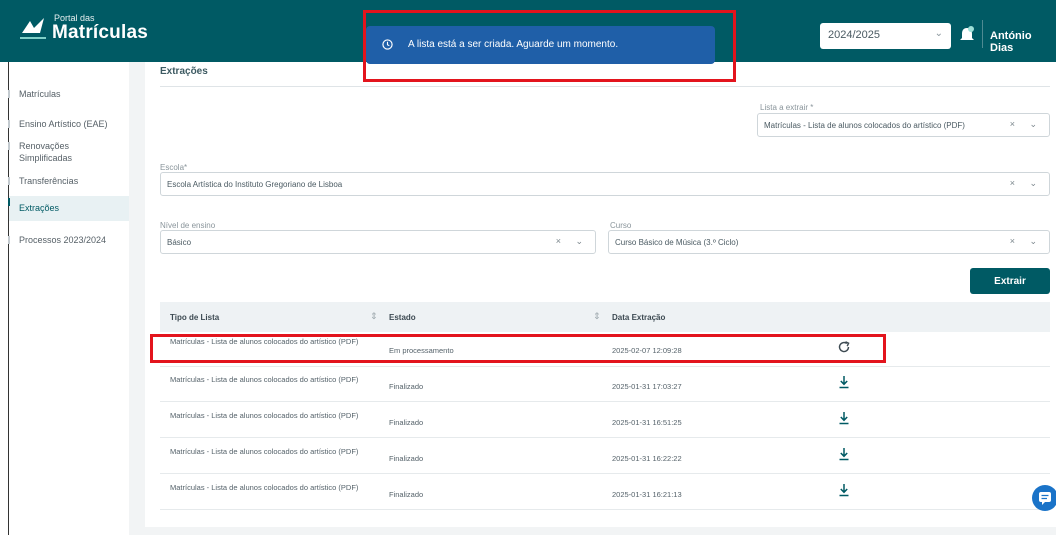 Image resolution: width=1056 pixels, height=535 pixels. Describe the element at coordinates (647, 494) in the screenshot. I see `cell-data: 2025-01-31 16:21:13` at that location.